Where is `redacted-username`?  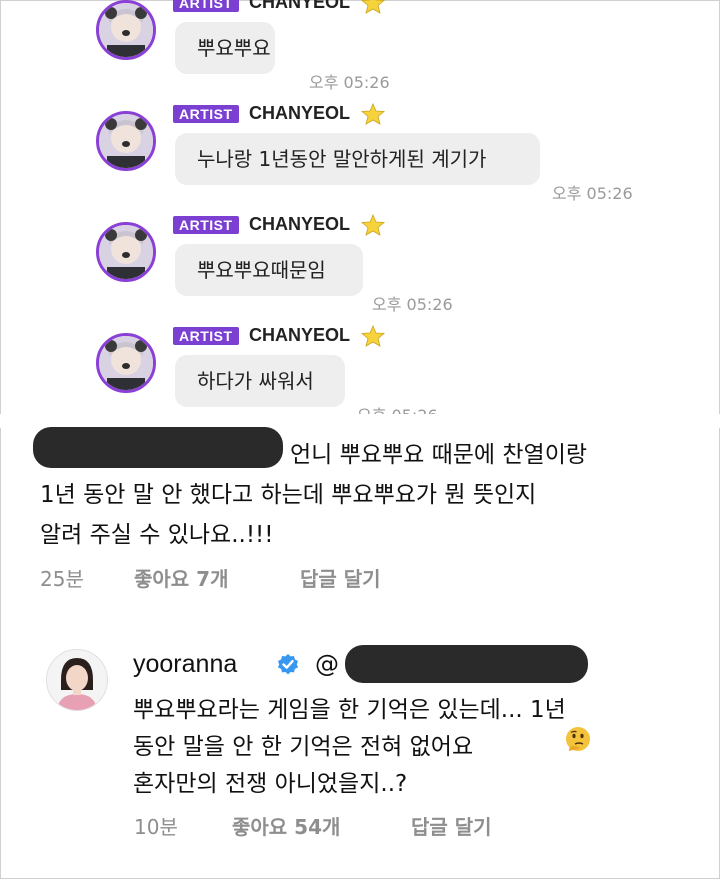
redacted-username is located at coordinates (158, 447).